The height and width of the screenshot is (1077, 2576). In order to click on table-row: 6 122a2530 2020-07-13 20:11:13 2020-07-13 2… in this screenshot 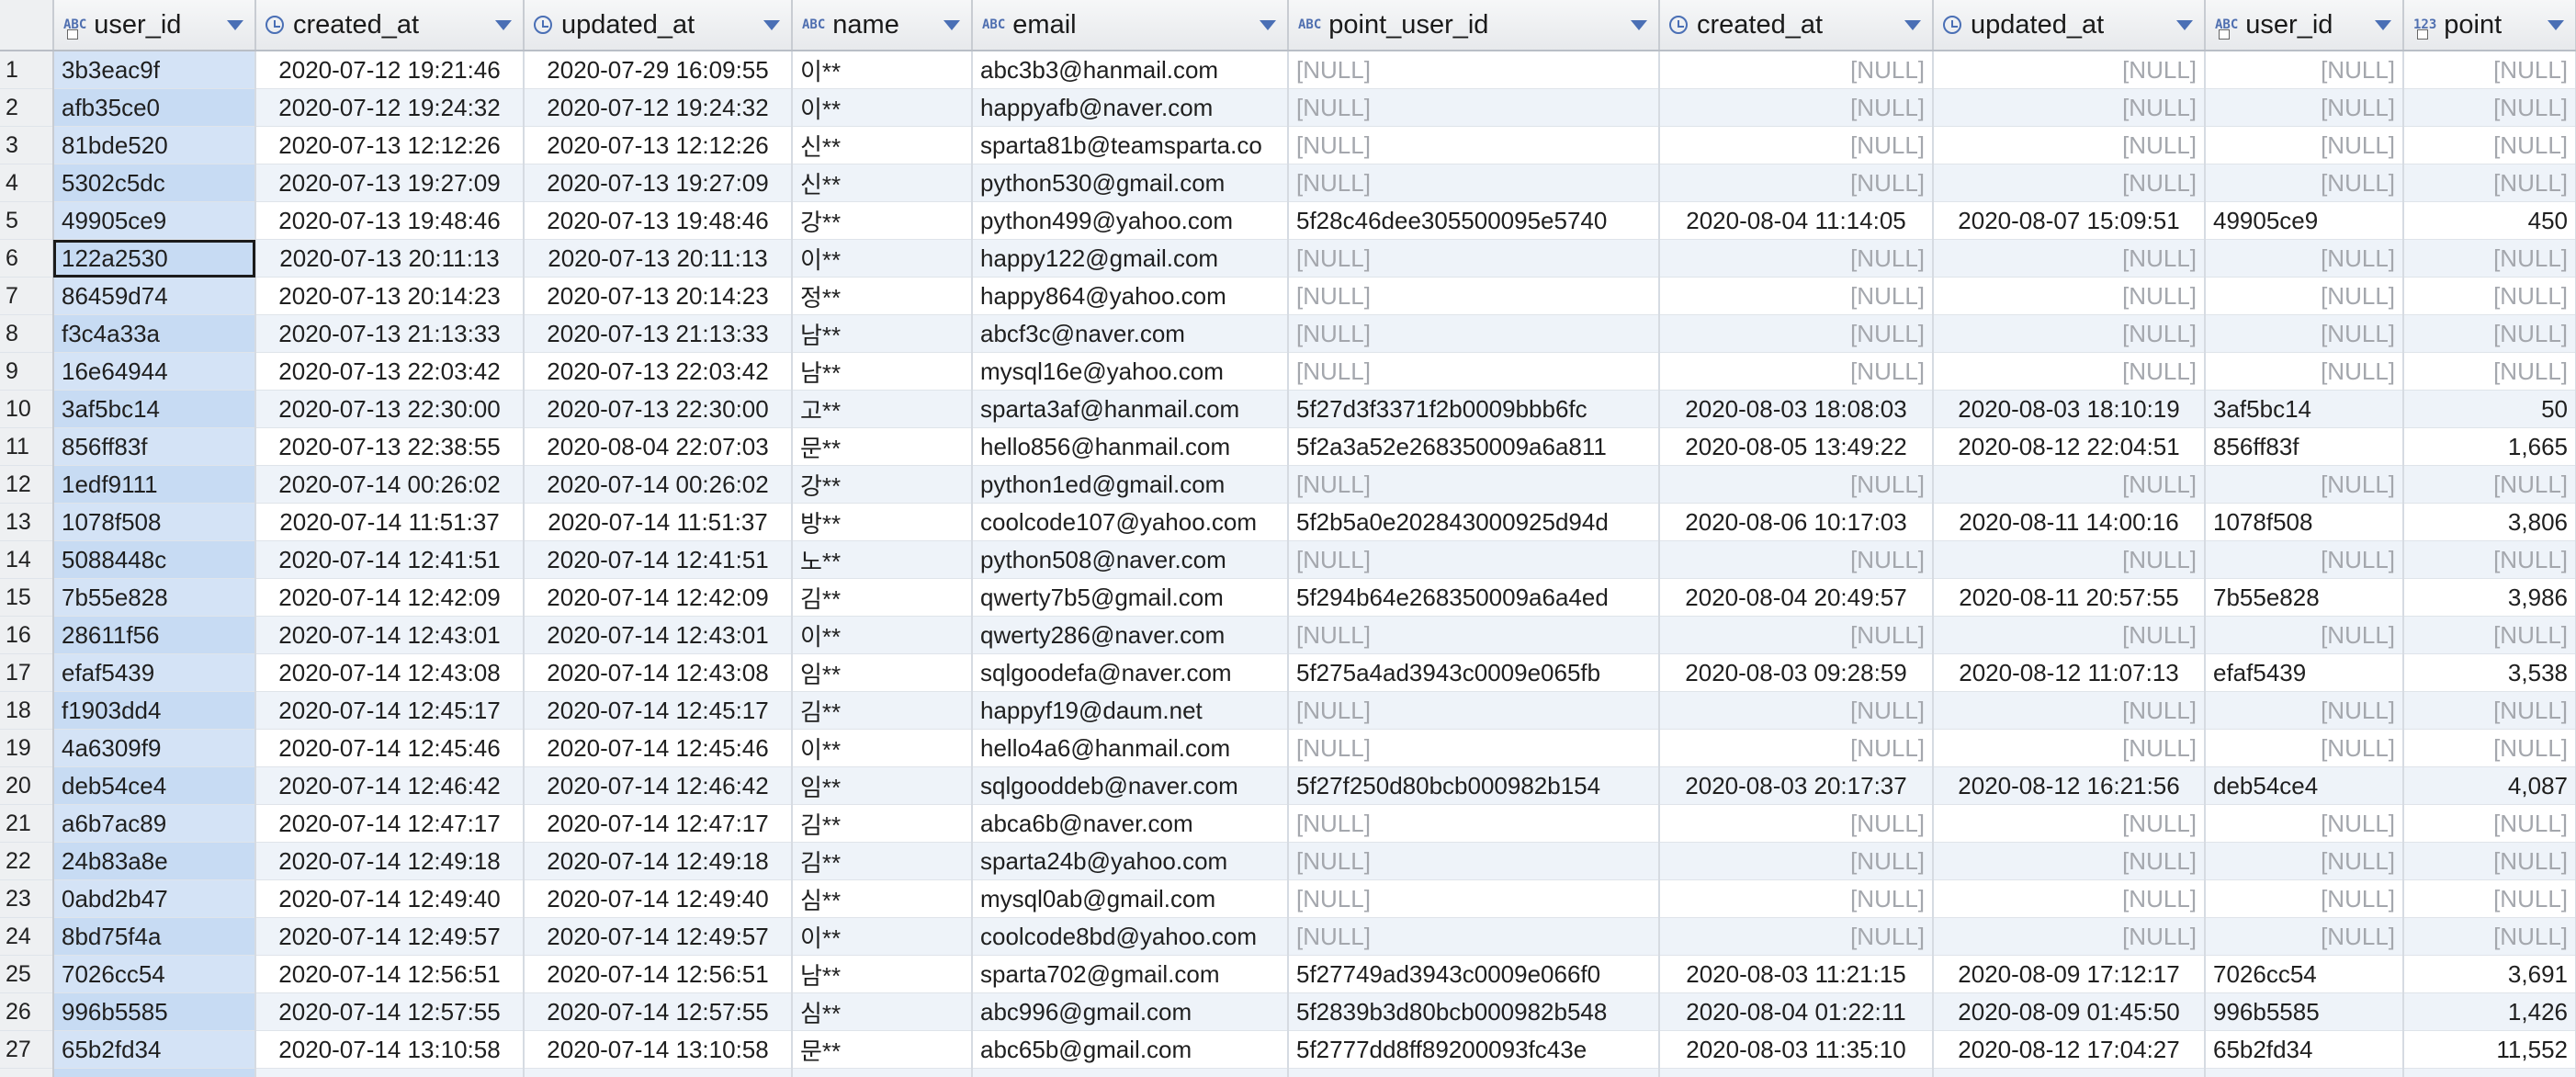, I will do `click(1288, 258)`.